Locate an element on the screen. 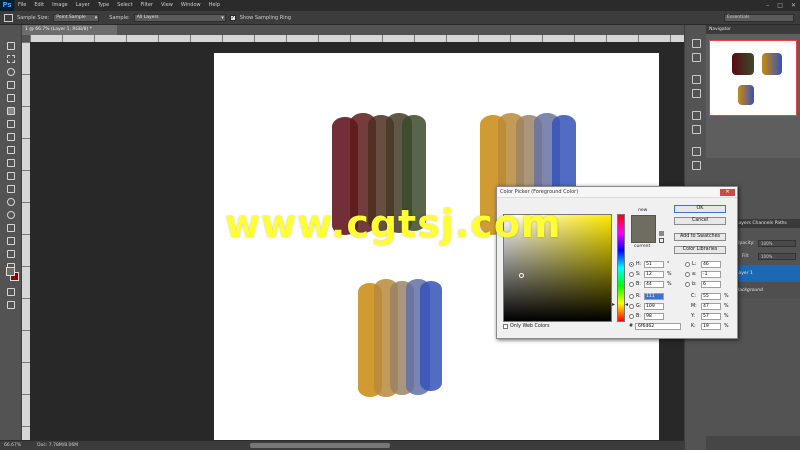  zoom-level: 66.67% is located at coordinates (12, 445).